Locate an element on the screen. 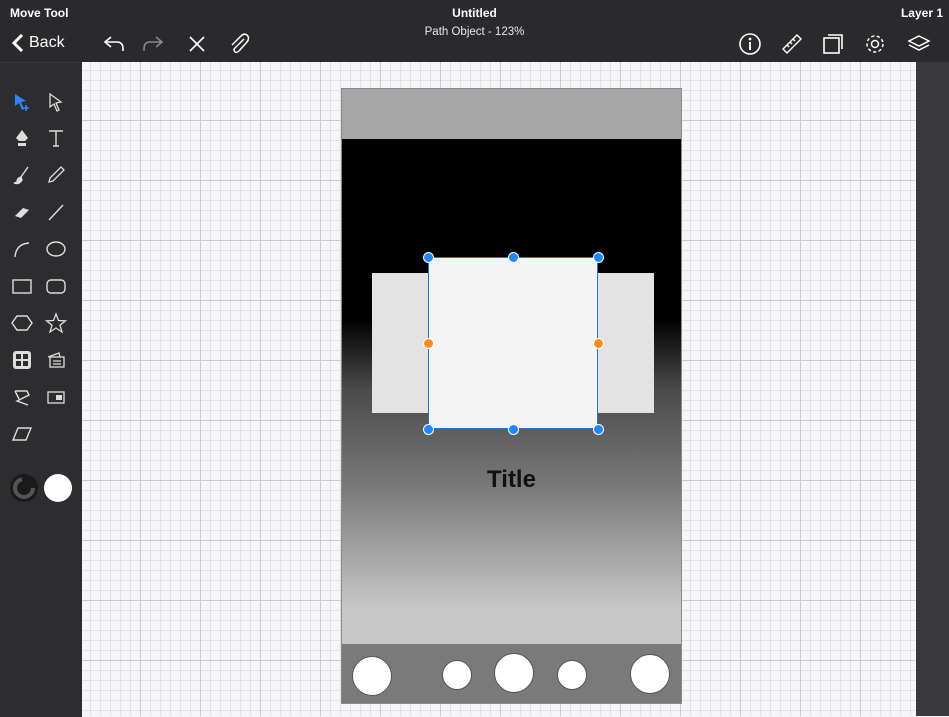  resize-handle-top is located at coordinates (513, 257).